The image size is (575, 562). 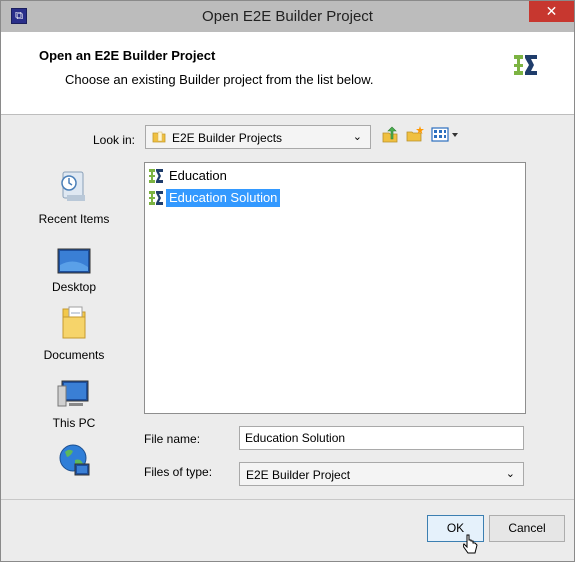 I want to click on place-label: Desktop, so click(x=74, y=287).